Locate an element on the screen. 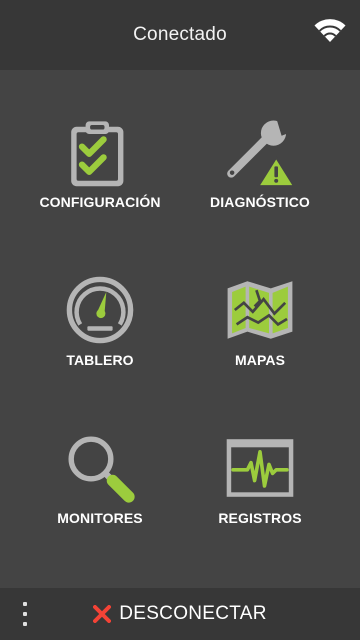 The width and height of the screenshot is (360, 640). map-icon is located at coordinates (260, 310).